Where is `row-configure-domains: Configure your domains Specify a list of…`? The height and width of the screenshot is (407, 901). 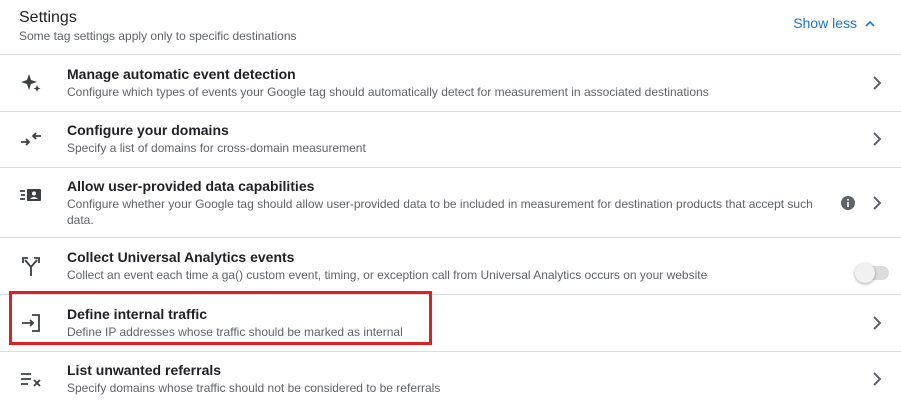
row-configure-domains: Configure your domains Specify a list of… is located at coordinates (450, 139).